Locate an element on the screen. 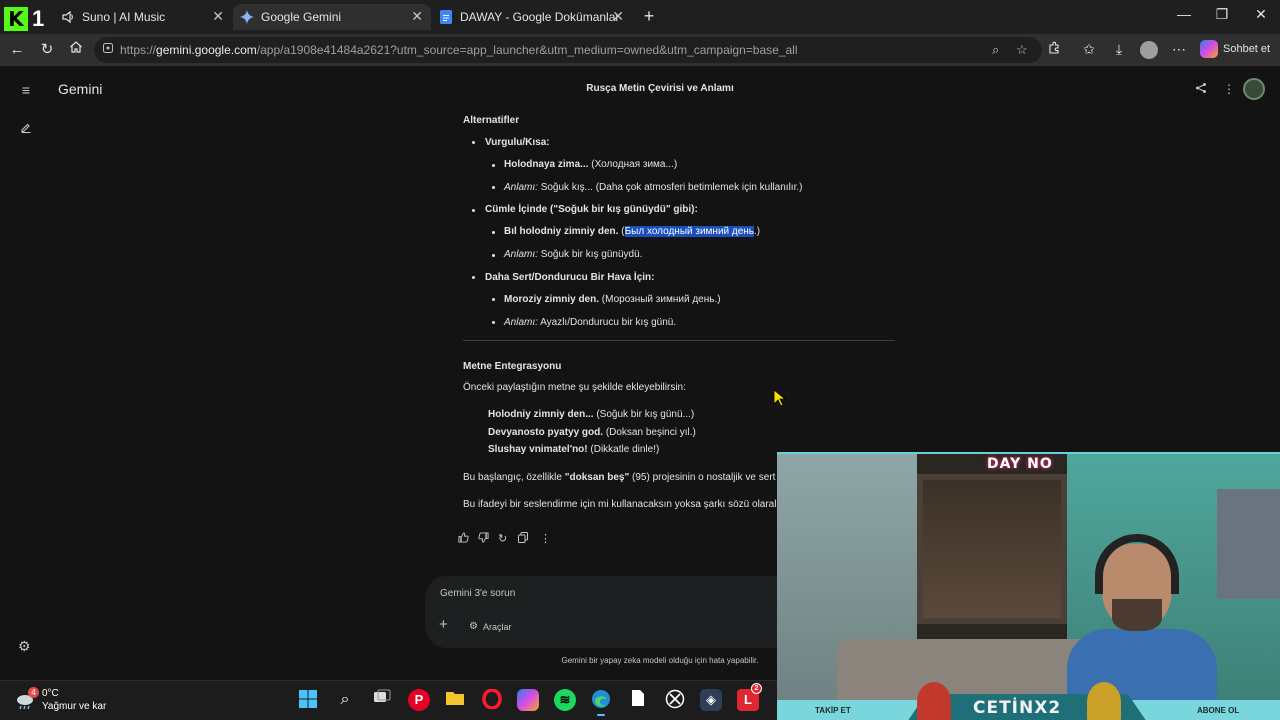 Image resolution: width=1280 pixels, height=720 pixels. extensions-icon is located at coordinates (1054, 49).